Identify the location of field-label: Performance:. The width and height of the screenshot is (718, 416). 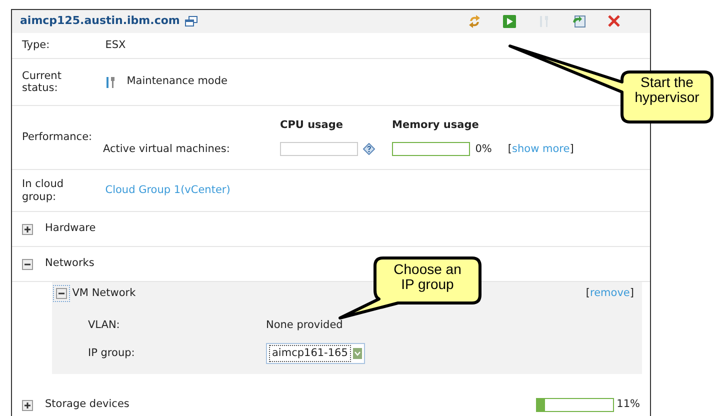
(58, 137).